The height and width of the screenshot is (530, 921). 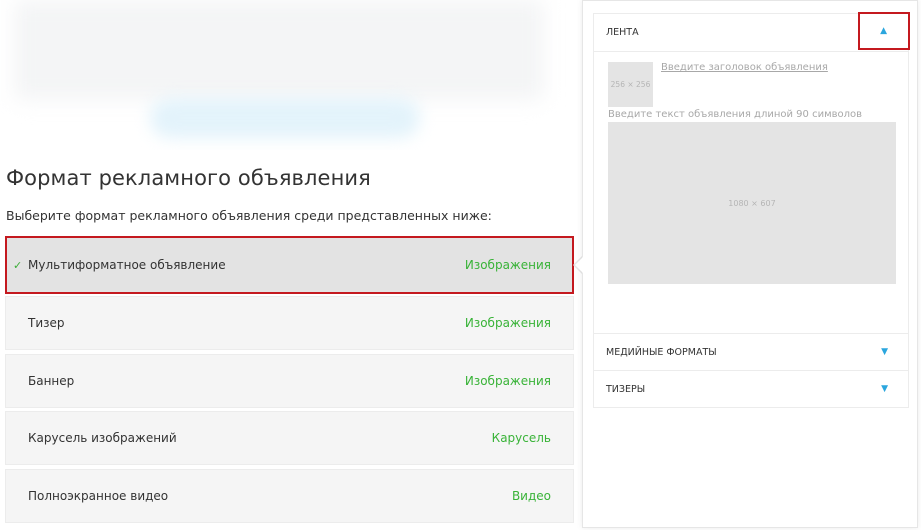 I want to click on format-name: Полноэкранное видео, so click(x=98, y=495).